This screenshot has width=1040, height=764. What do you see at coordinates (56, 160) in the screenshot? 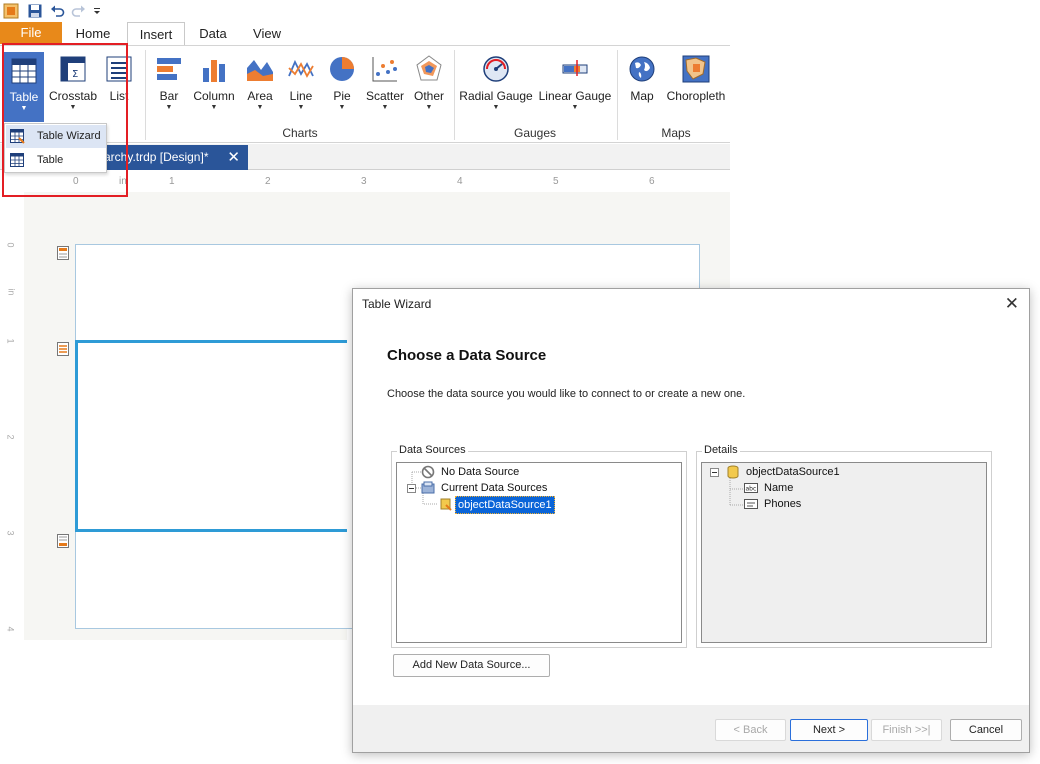
I see `menu-item-table: Table` at bounding box center [56, 160].